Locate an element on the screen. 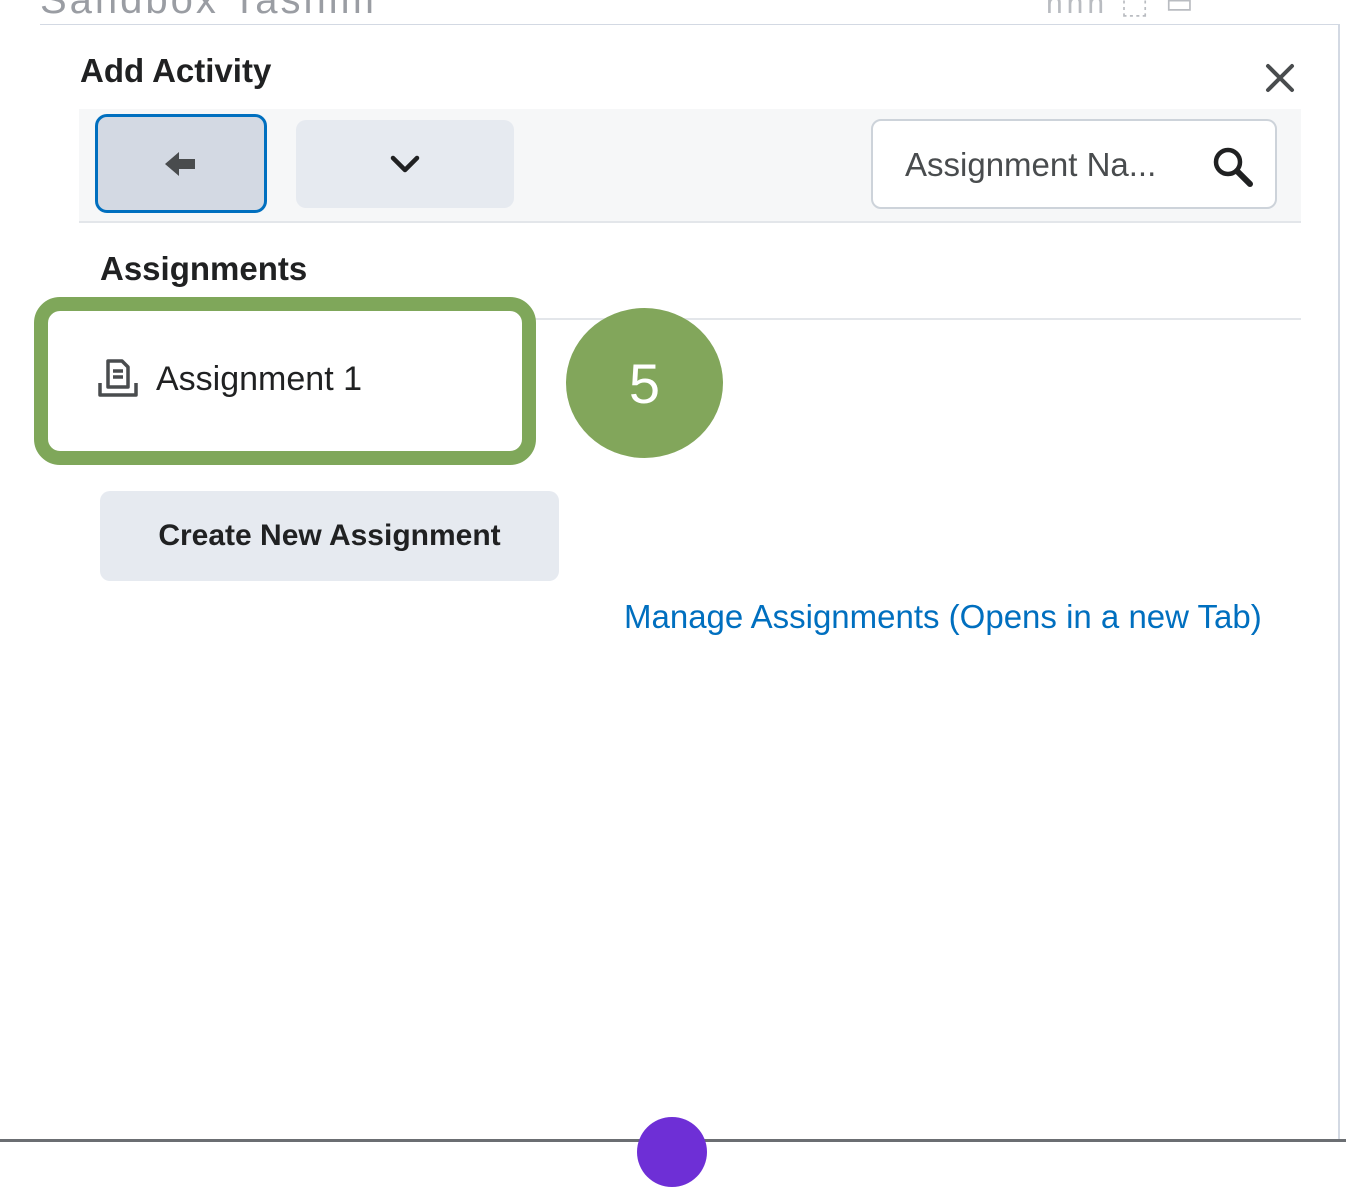 The width and height of the screenshot is (1346, 1187). search-icon is located at coordinates (1233, 167).